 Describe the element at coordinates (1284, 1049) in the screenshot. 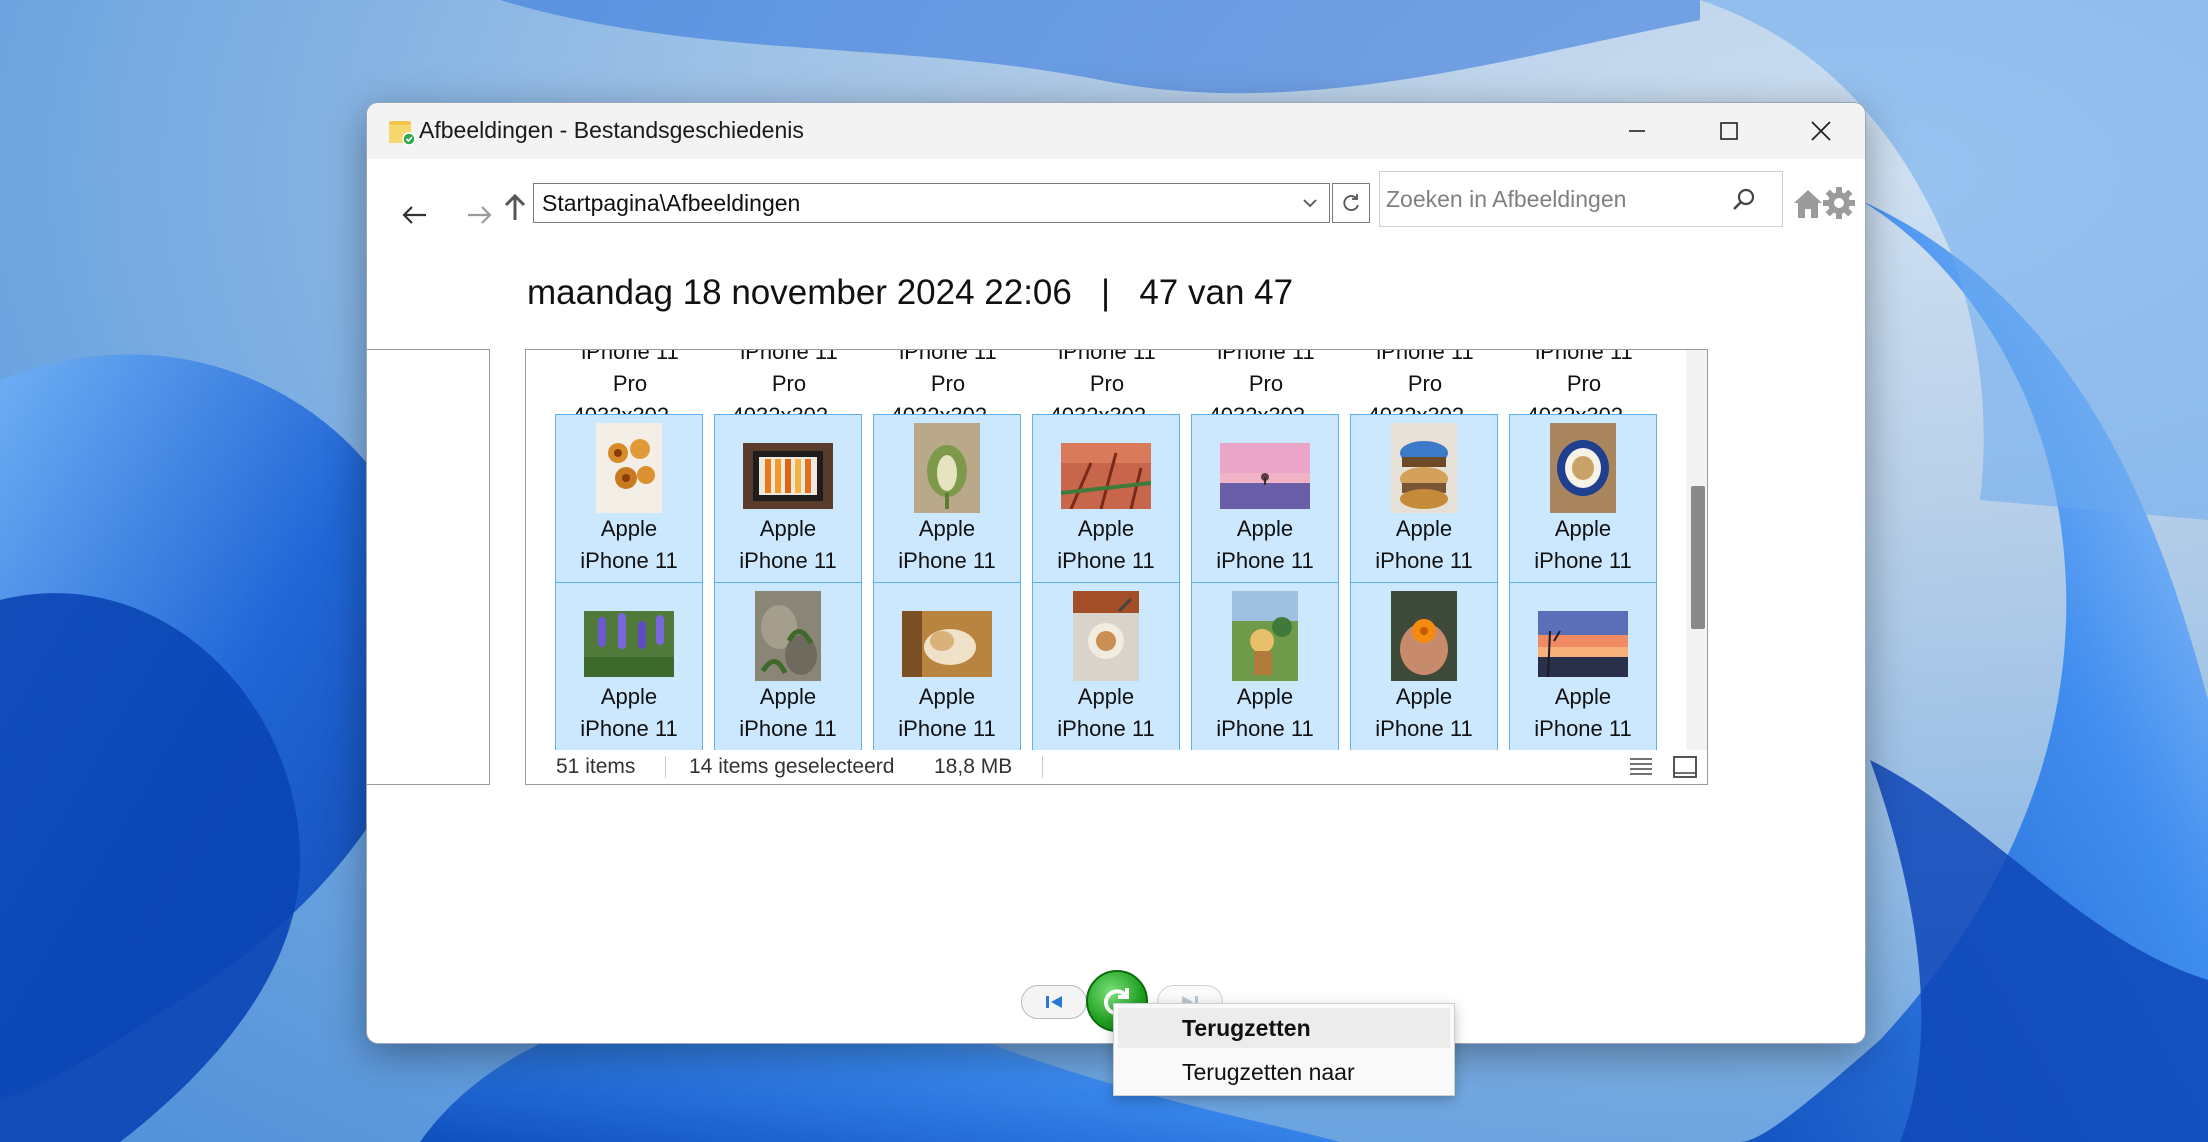

I see `restore-context-menu: Terugzetten Terugzetten naar` at that location.